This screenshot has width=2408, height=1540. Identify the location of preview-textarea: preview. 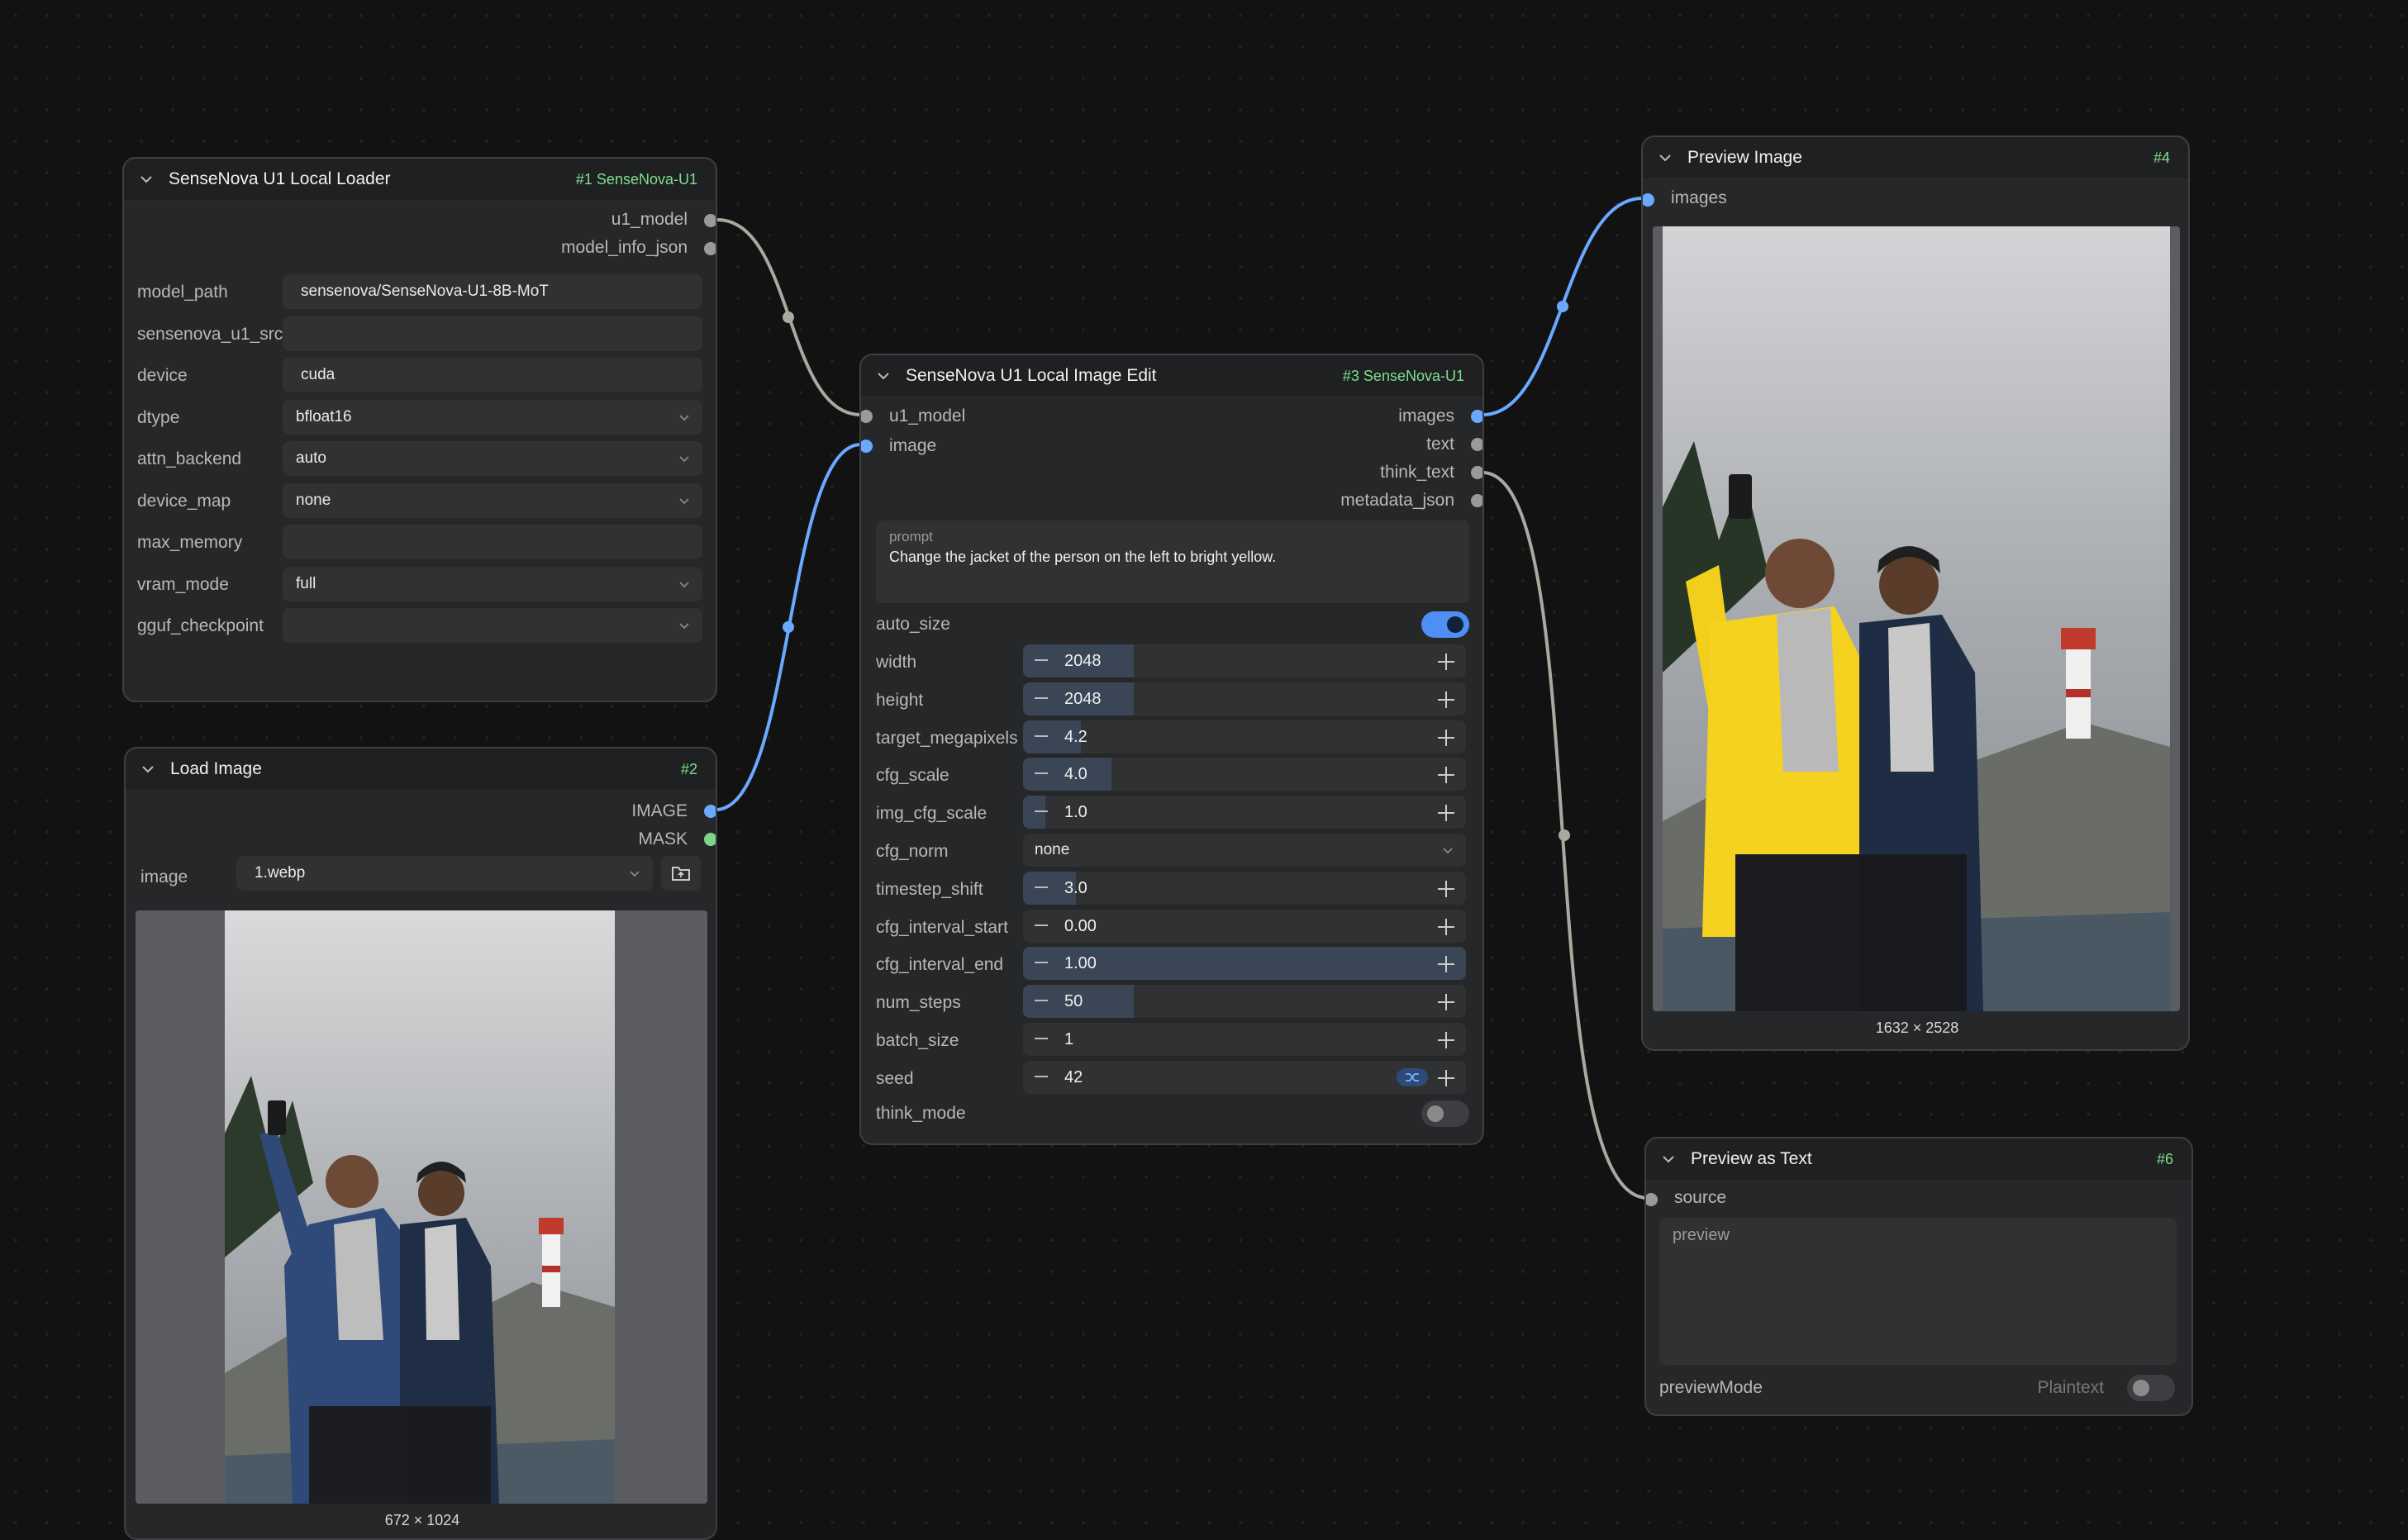
(1918, 1291).